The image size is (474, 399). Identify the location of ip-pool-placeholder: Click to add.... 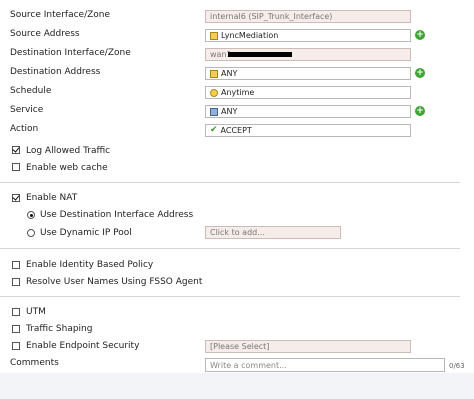
(237, 232).